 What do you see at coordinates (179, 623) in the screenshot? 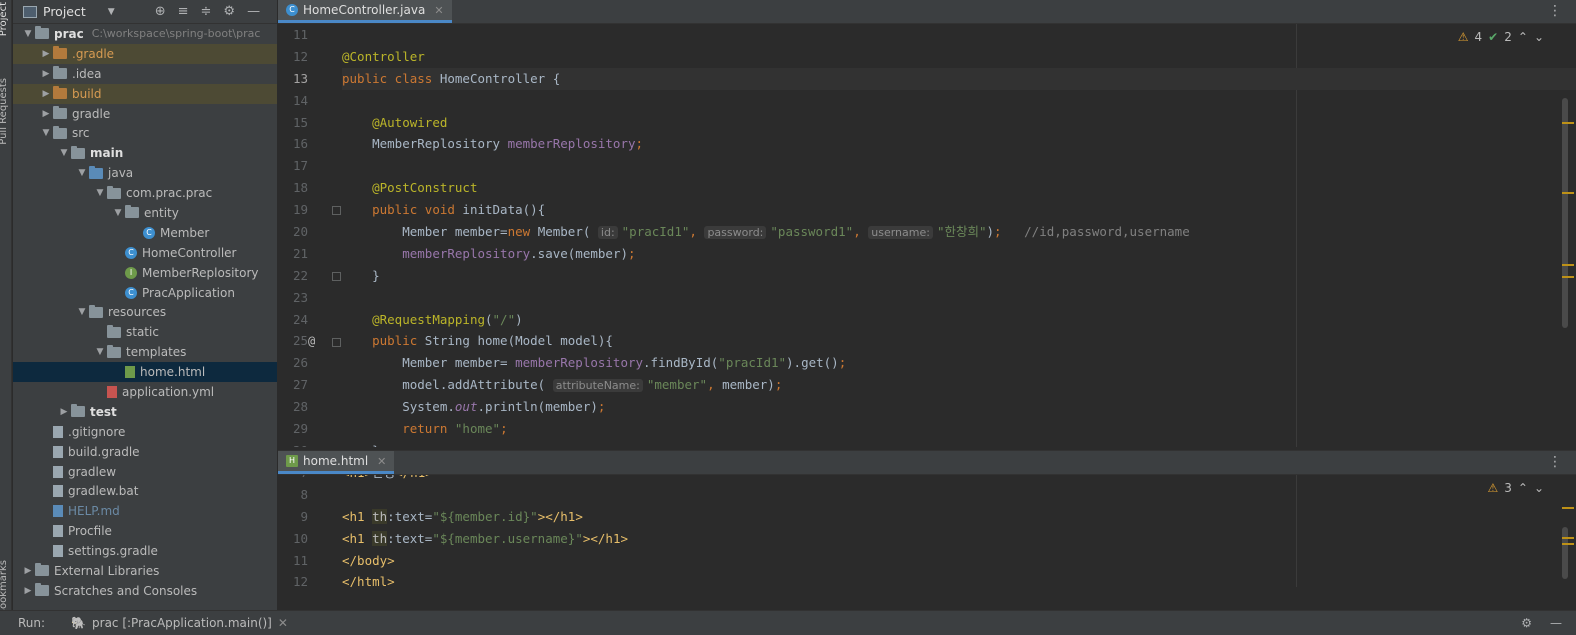
I see `run-config-tab: 🐘 prac [:PracApplication.main()] ✕` at bounding box center [179, 623].